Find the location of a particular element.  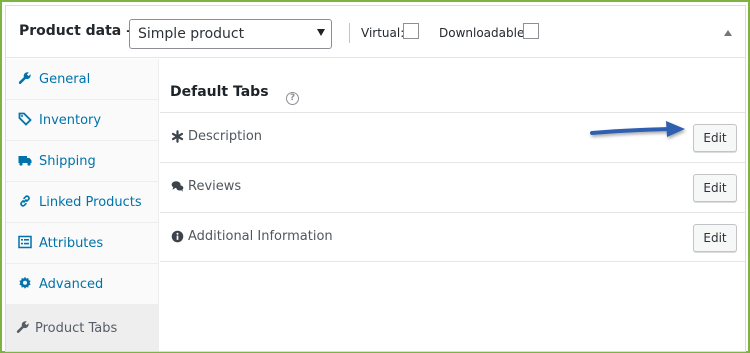

comments-icon is located at coordinates (177, 186).